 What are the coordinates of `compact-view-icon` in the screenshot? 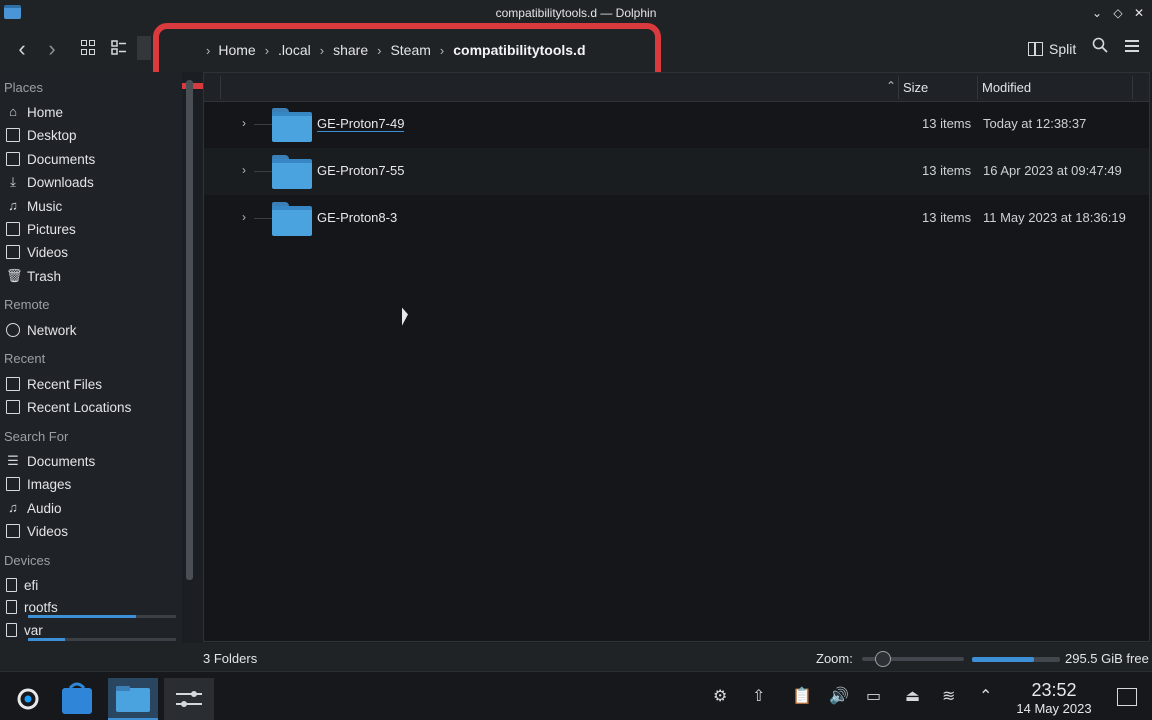 It's located at (119, 48).